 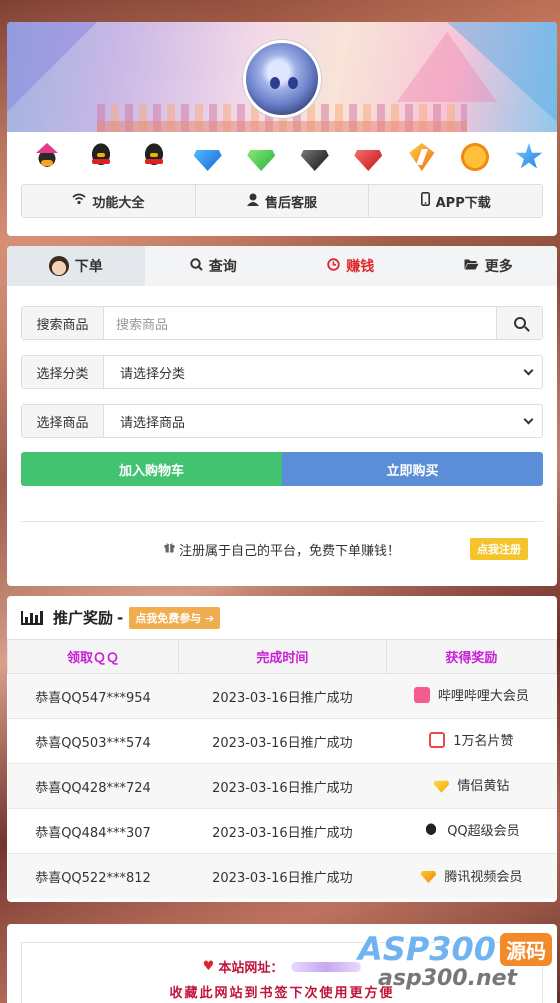 What do you see at coordinates (489, 266) in the screenshot?
I see `tab-more: 更多` at bounding box center [489, 266].